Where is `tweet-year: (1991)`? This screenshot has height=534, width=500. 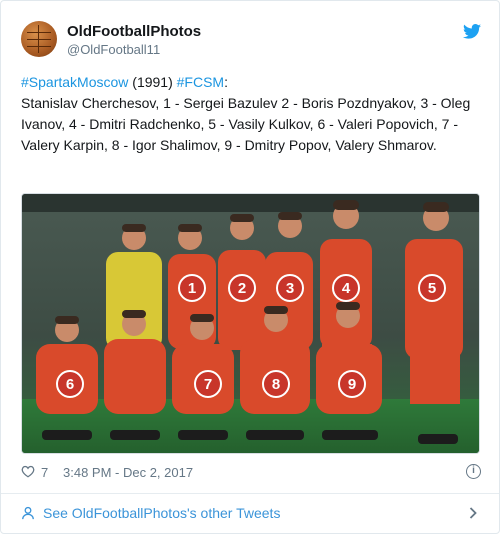
tweet-year: (1991) is located at coordinates (152, 82).